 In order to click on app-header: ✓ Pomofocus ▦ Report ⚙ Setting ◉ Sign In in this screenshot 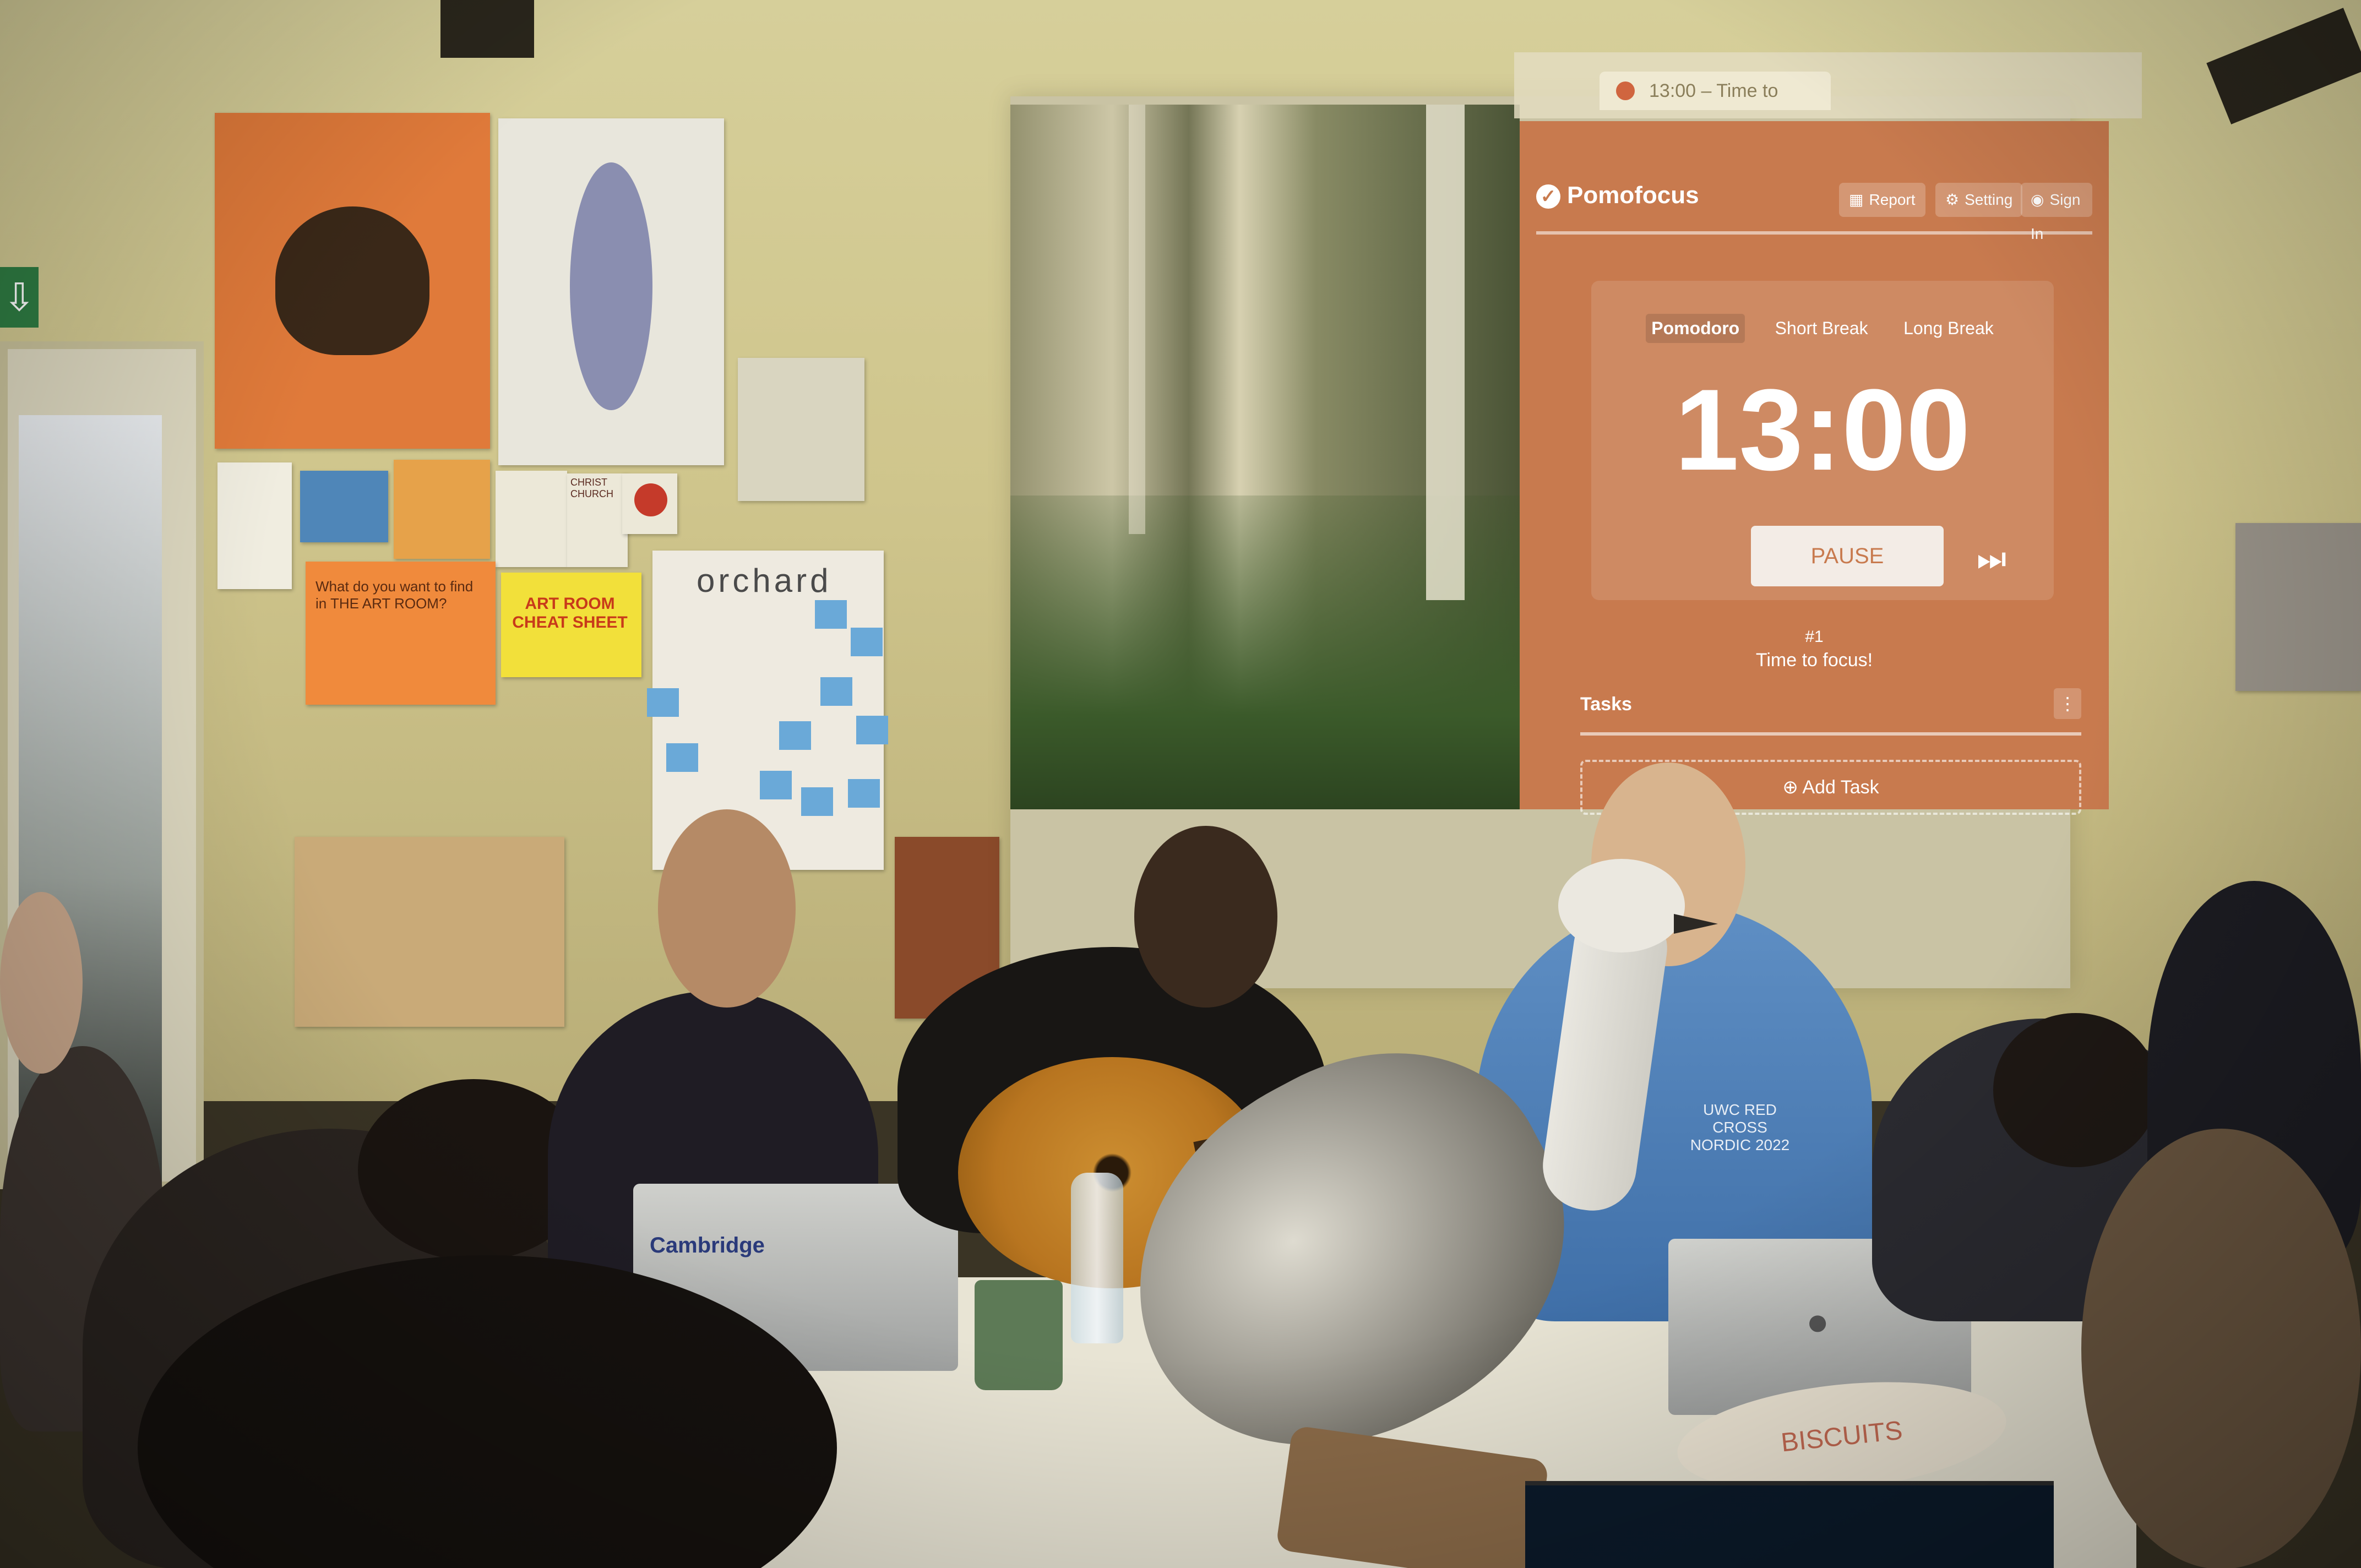, I will do `click(1814, 206)`.